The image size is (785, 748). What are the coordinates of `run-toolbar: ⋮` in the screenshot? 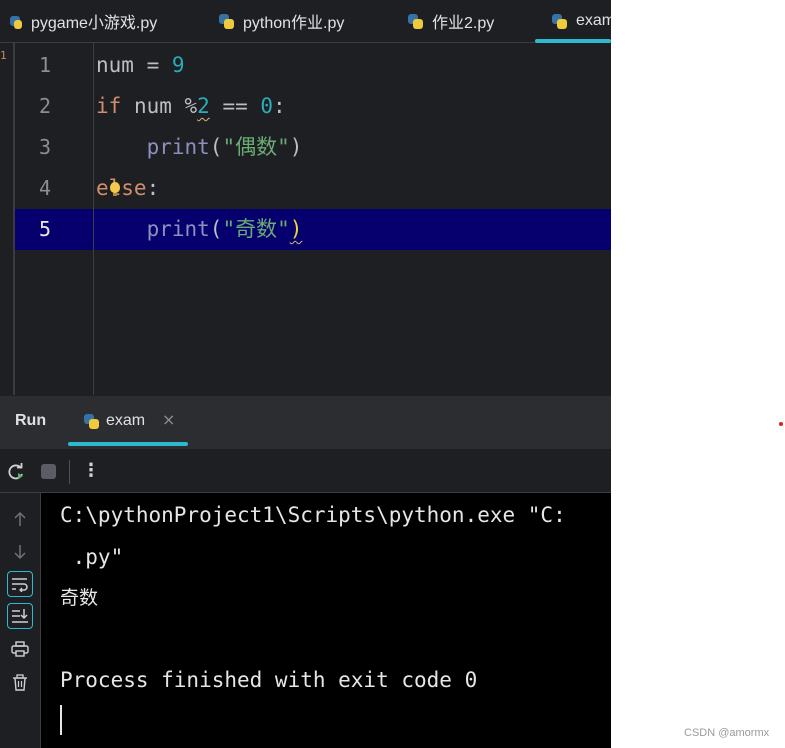 It's located at (305, 471).